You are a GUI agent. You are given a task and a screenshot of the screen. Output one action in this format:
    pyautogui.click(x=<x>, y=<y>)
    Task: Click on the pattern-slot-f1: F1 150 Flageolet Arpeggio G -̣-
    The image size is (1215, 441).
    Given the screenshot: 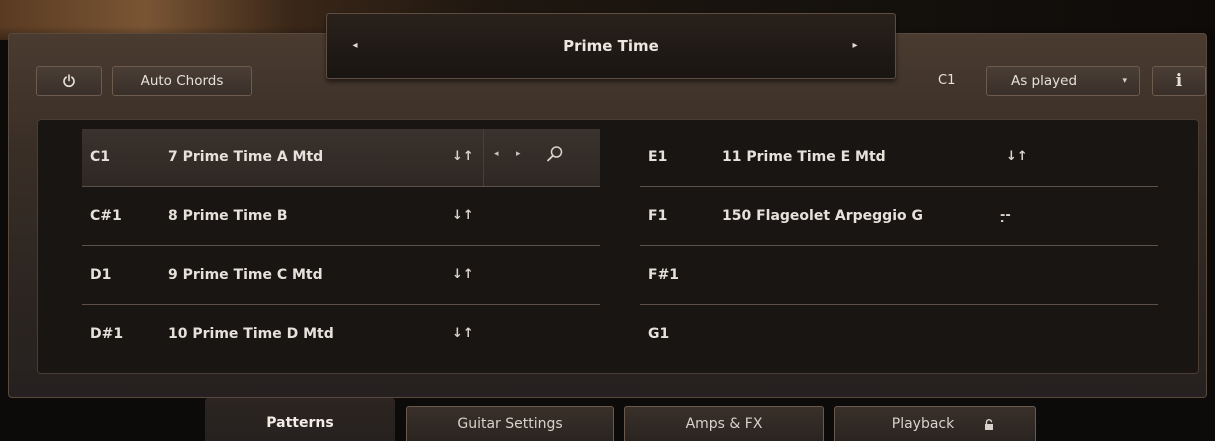 What is the action you would take?
    pyautogui.click(x=899, y=217)
    